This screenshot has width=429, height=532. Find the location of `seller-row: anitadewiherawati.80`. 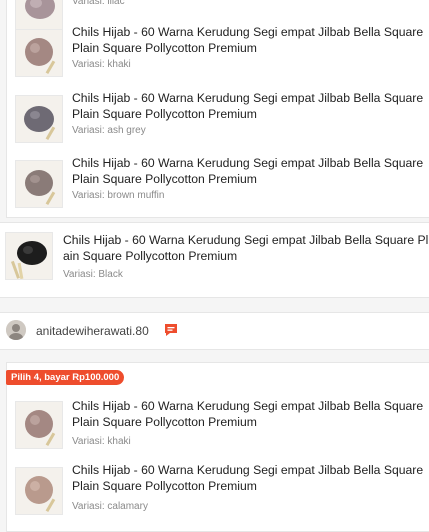

seller-row: anitadewiherawati.80 is located at coordinates (214, 331).